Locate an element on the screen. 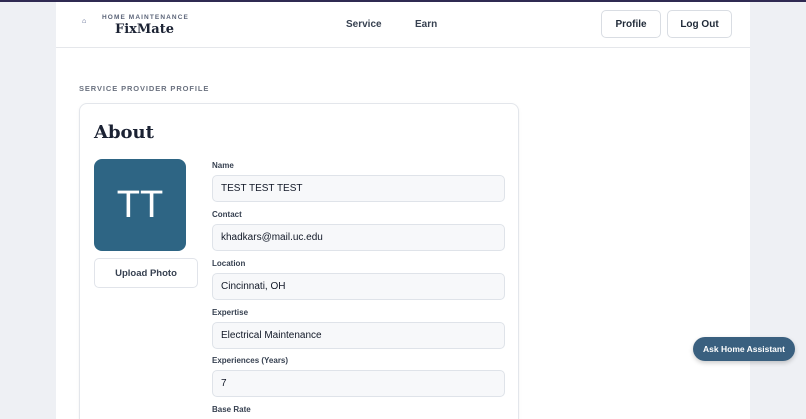 The width and height of the screenshot is (806, 419). ask-assistant-button: Ask Home Assistant is located at coordinates (744, 349).